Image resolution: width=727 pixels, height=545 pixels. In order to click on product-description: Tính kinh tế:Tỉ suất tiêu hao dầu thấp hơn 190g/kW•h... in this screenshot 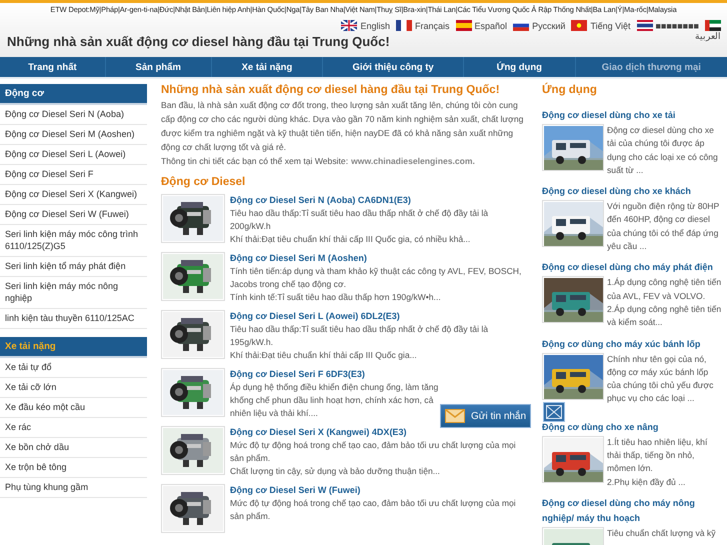, I will do `click(336, 297)`.